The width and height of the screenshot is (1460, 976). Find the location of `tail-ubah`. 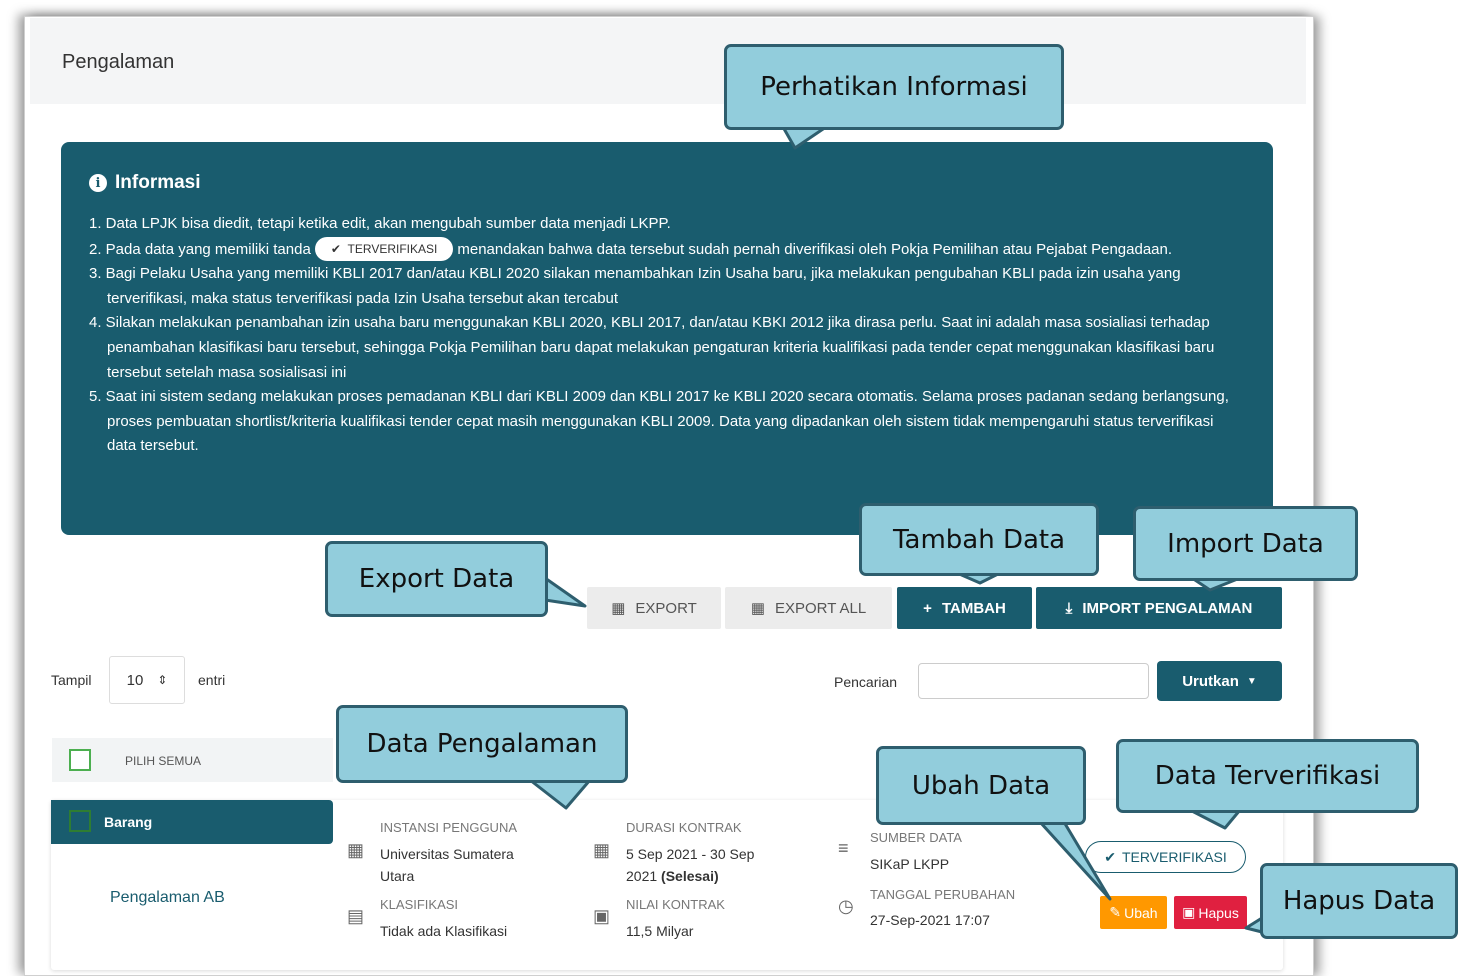

tail-ubah is located at coordinates (1075, 860).